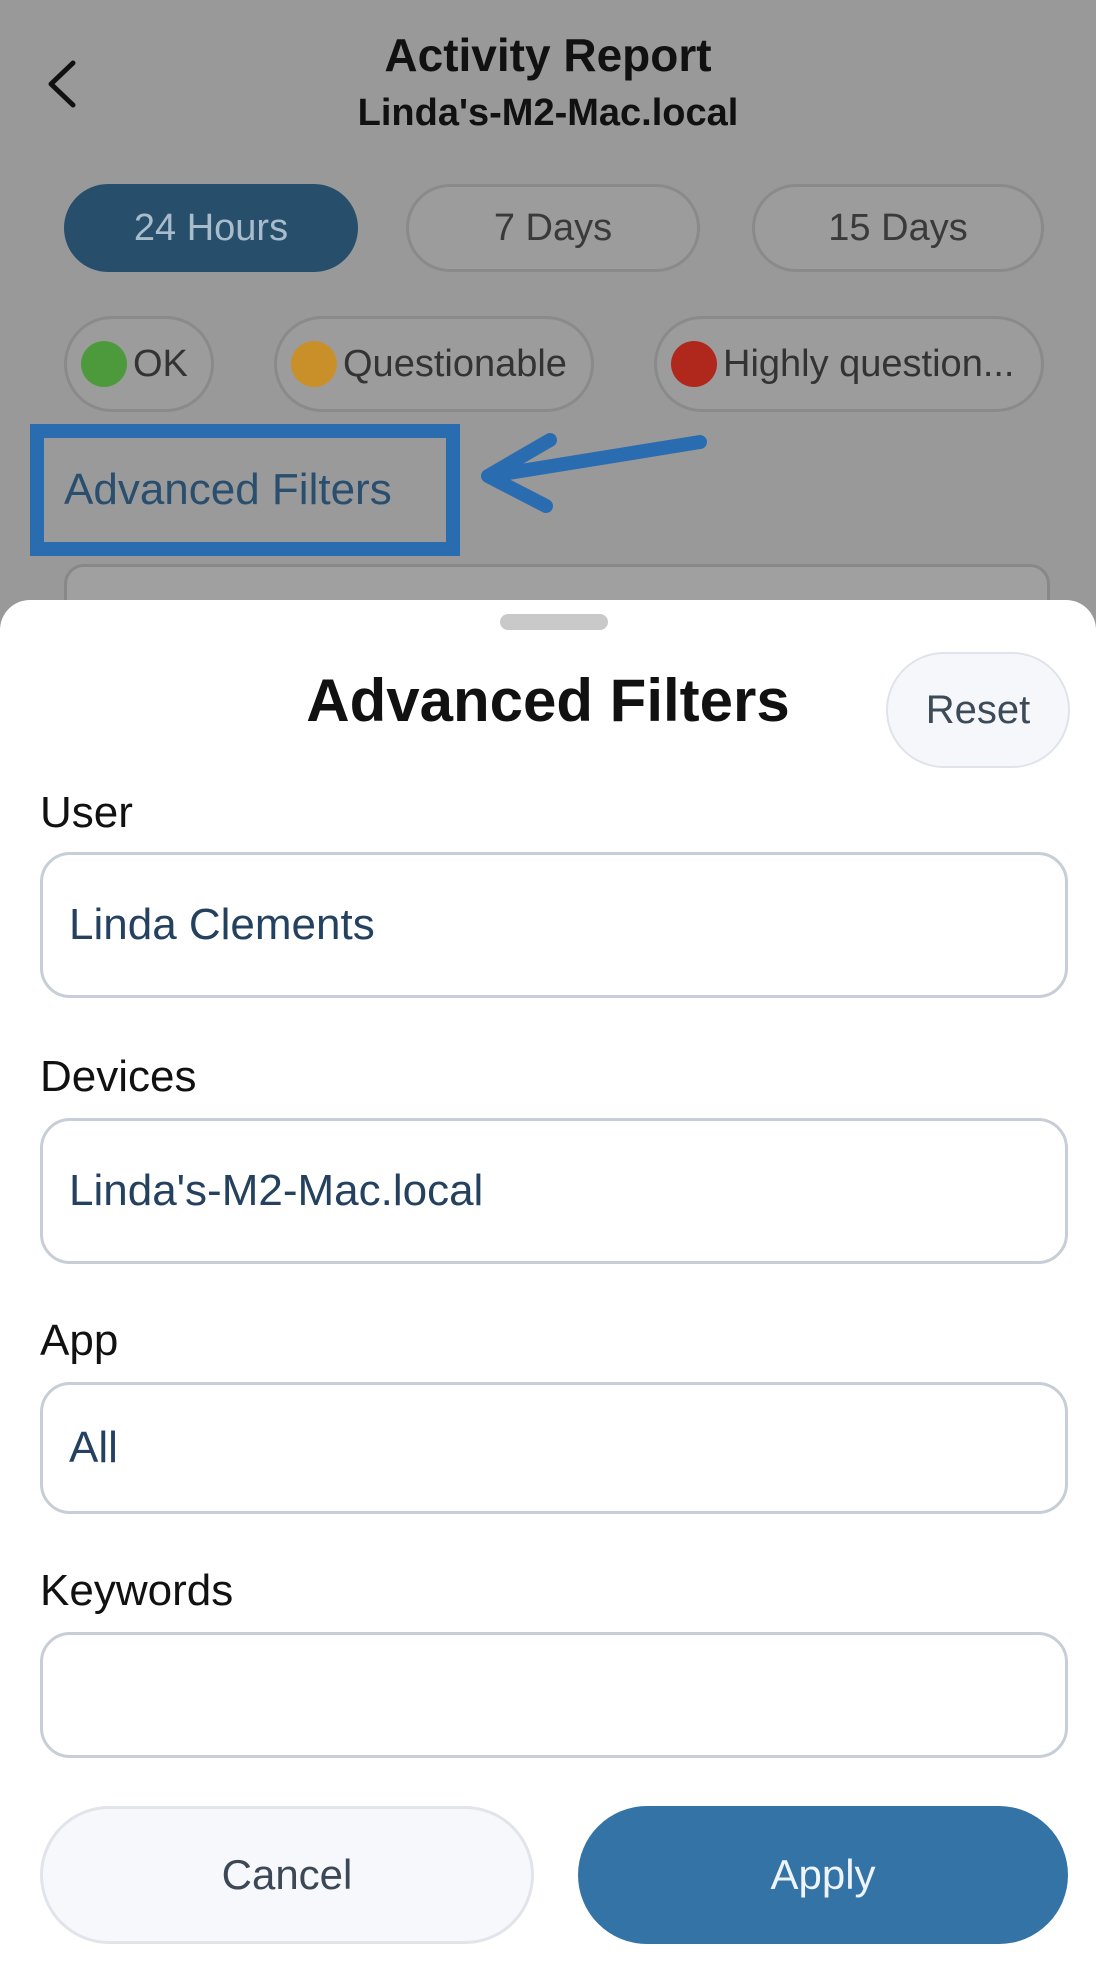 The image size is (1096, 1988). Describe the element at coordinates (118, 1076) in the screenshot. I see `devices-field-label: Devices` at that location.